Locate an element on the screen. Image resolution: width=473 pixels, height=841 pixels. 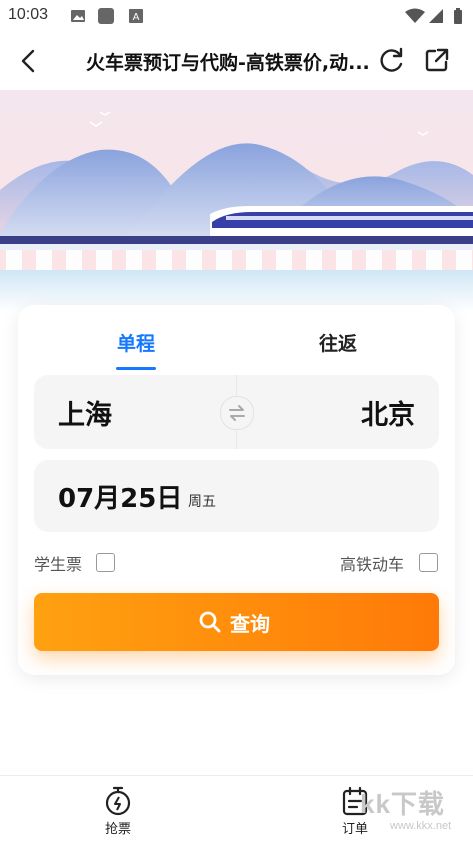
back-arrow-icon is located at coordinates (29, 61).